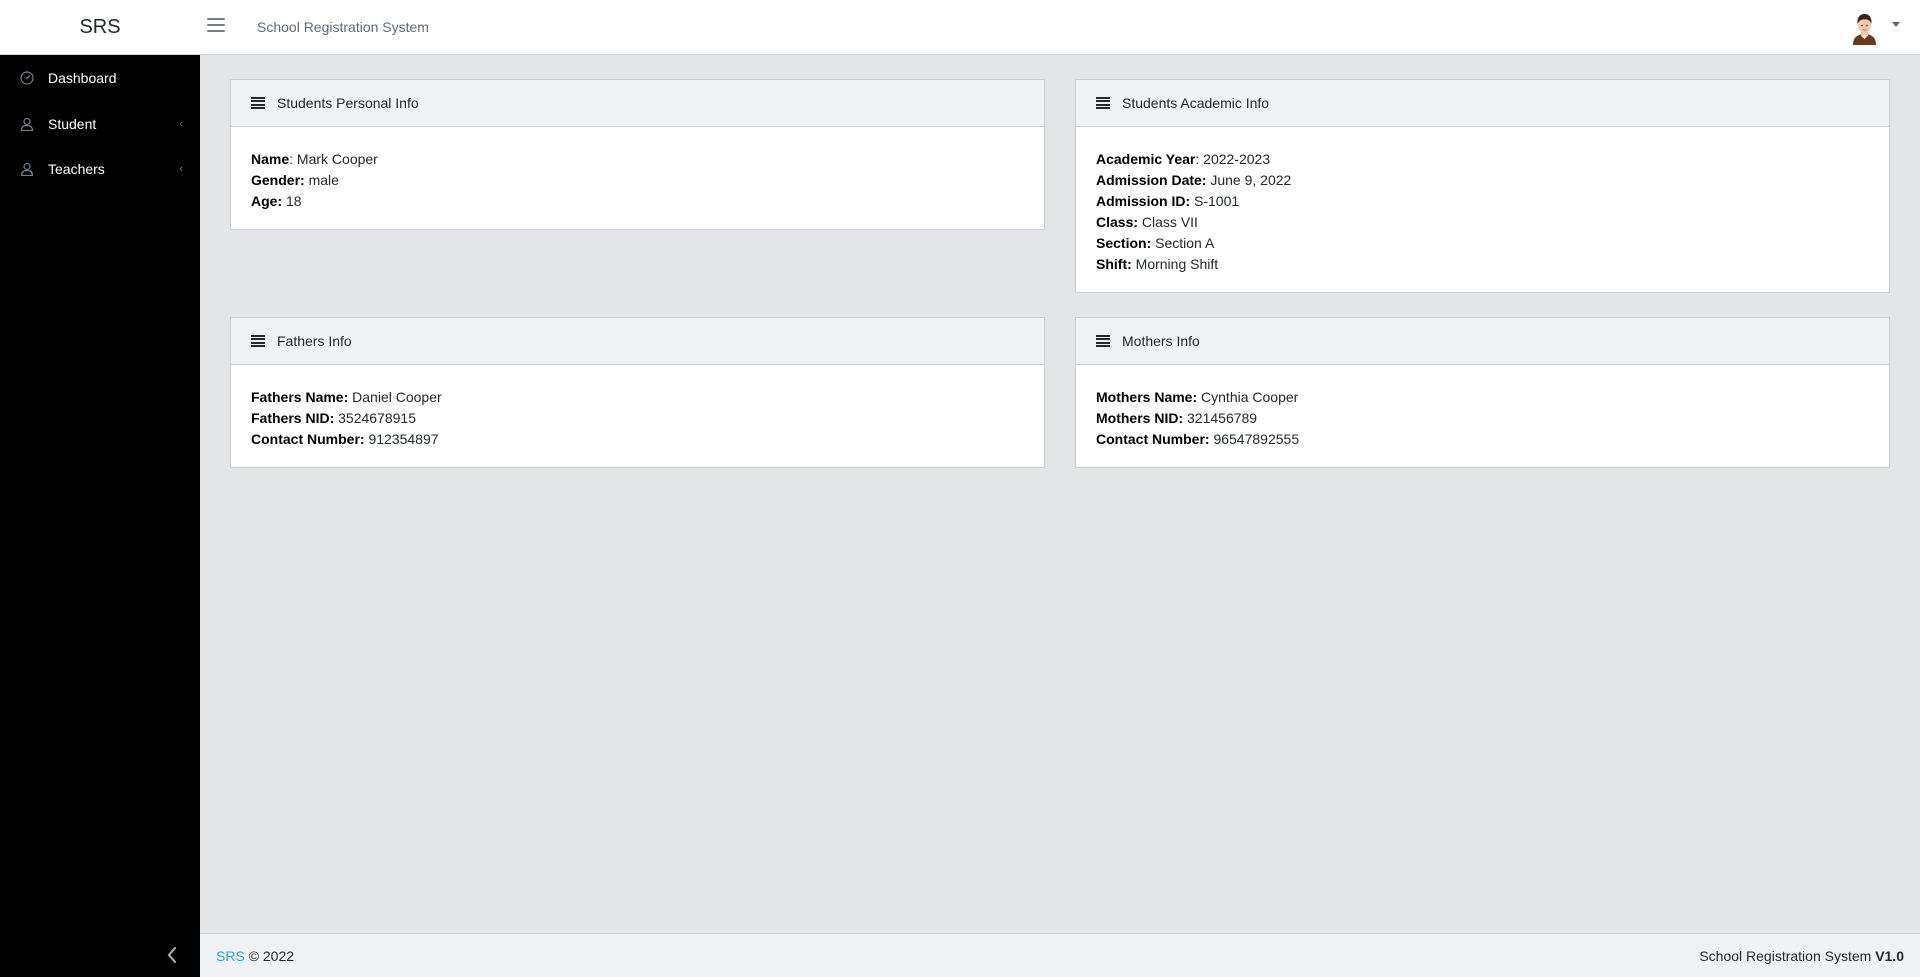  Describe the element at coordinates (100, 955) in the screenshot. I see `sidebar-minimizer-button` at that location.